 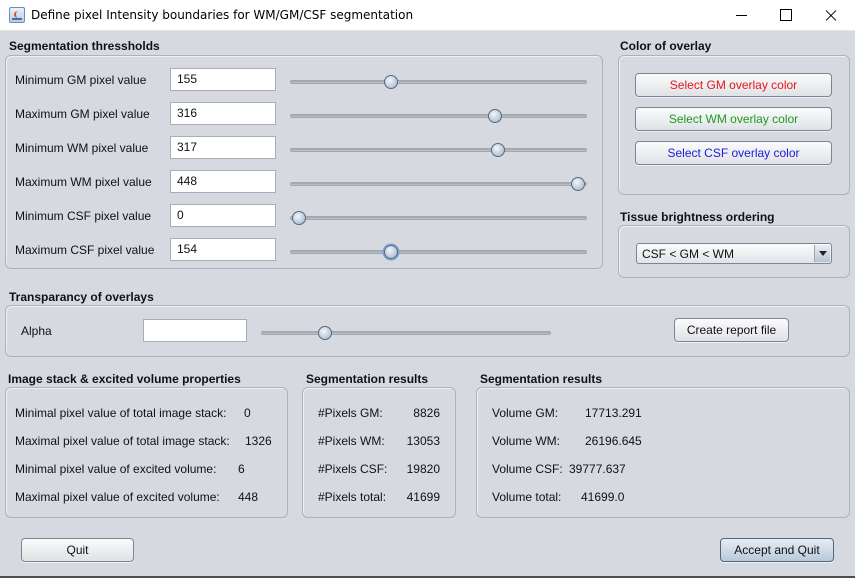 What do you see at coordinates (353, 469) in the screenshot?
I see `pixels-csf-label: #Pixels CSF:` at bounding box center [353, 469].